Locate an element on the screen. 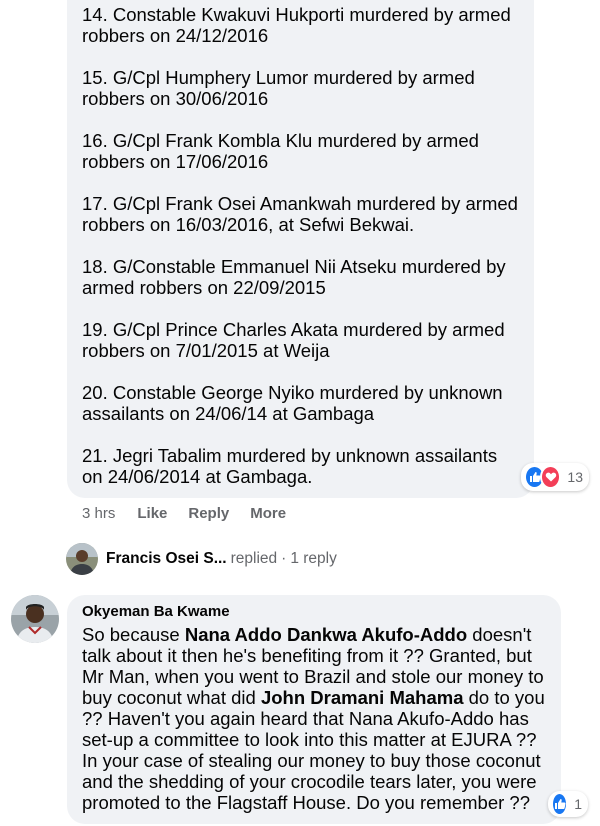 Image resolution: width=600 pixels, height=826 pixels. comment-text-part: So because is located at coordinates (133, 634).